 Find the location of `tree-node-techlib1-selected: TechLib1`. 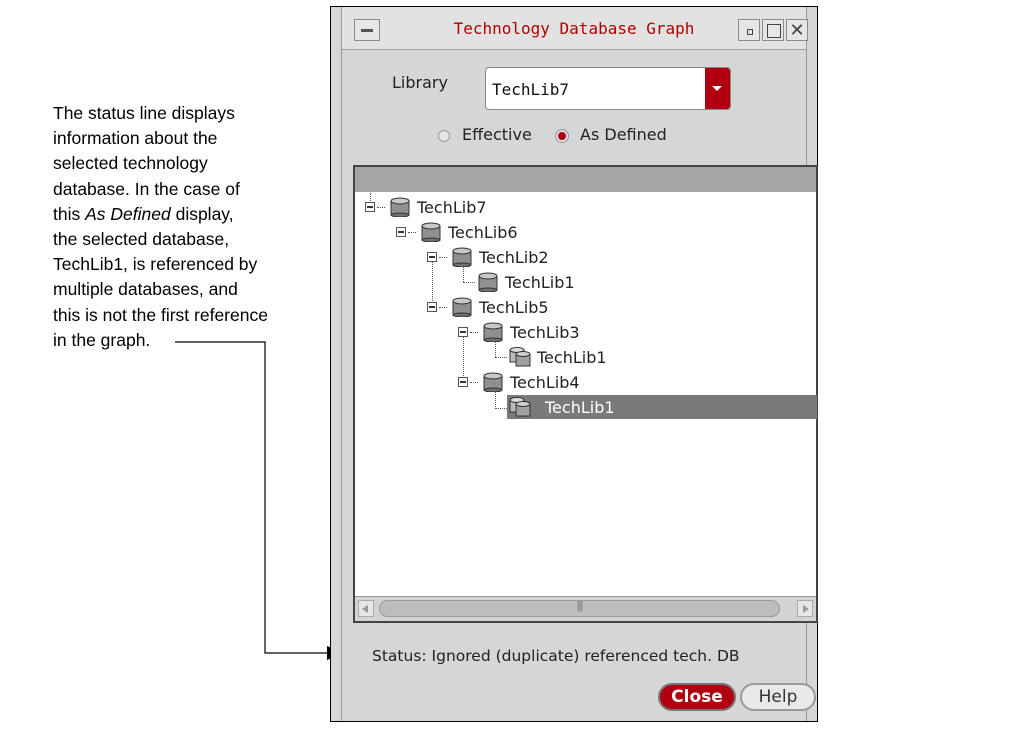

tree-node-techlib1-selected: TechLib1 is located at coordinates (662, 407).